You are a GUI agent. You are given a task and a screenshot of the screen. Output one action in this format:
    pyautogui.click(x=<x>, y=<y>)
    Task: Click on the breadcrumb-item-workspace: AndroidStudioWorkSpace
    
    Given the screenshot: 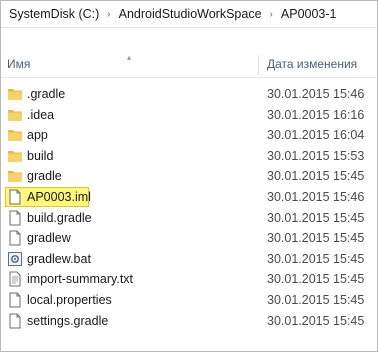 What is the action you would take?
    pyautogui.click(x=190, y=14)
    